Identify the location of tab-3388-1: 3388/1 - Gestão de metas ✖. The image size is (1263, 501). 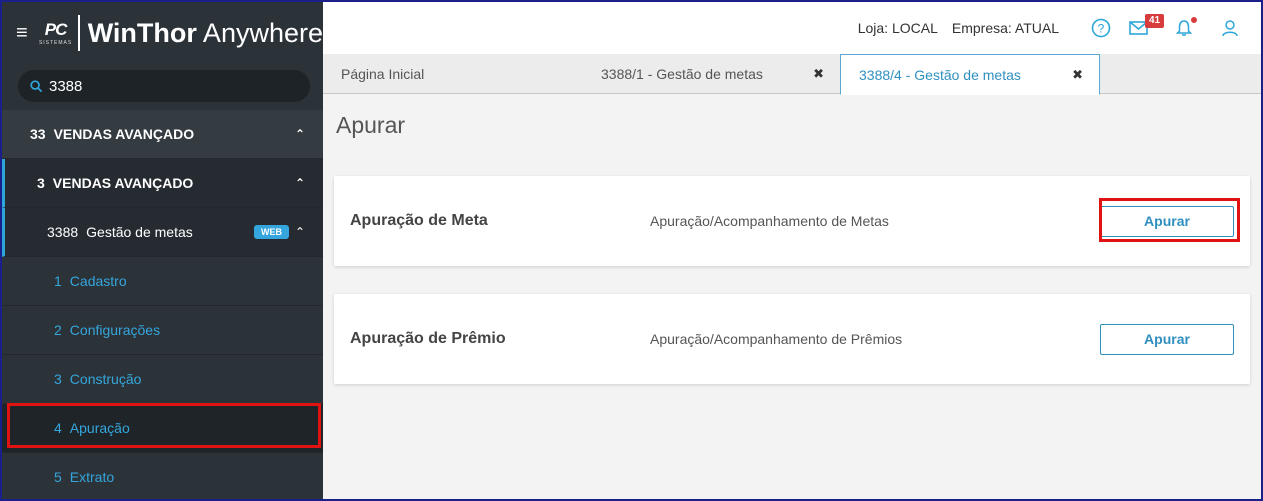
(711, 74).